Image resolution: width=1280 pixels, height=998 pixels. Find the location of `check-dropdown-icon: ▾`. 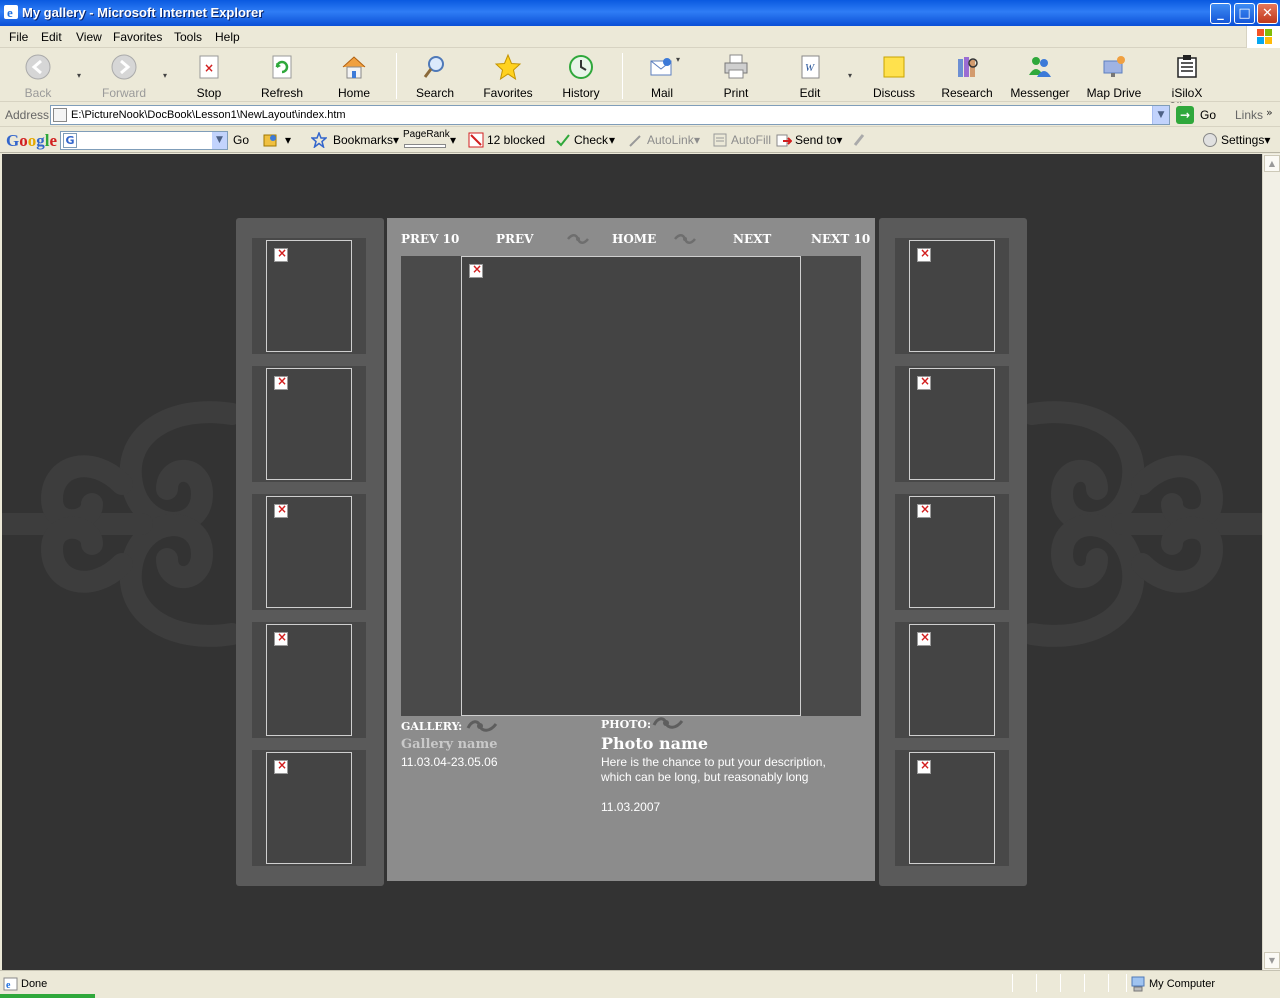

check-dropdown-icon: ▾ is located at coordinates (612, 140).